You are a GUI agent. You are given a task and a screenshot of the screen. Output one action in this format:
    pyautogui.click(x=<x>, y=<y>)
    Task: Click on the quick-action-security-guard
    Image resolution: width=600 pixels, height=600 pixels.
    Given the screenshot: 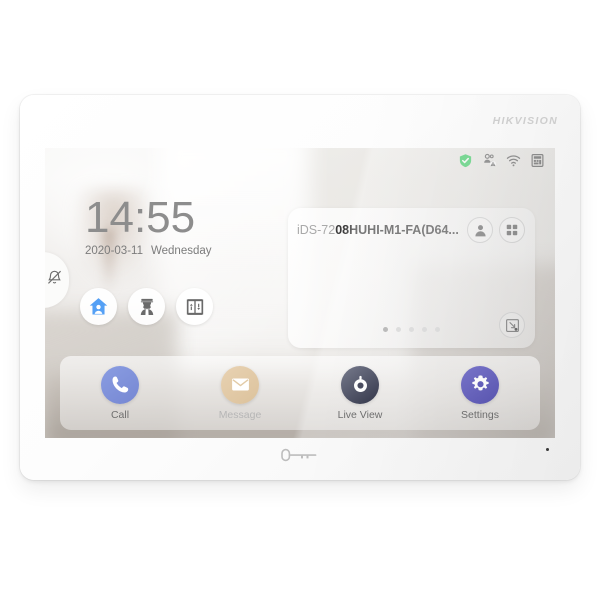 What is the action you would take?
    pyautogui.click(x=146, y=306)
    